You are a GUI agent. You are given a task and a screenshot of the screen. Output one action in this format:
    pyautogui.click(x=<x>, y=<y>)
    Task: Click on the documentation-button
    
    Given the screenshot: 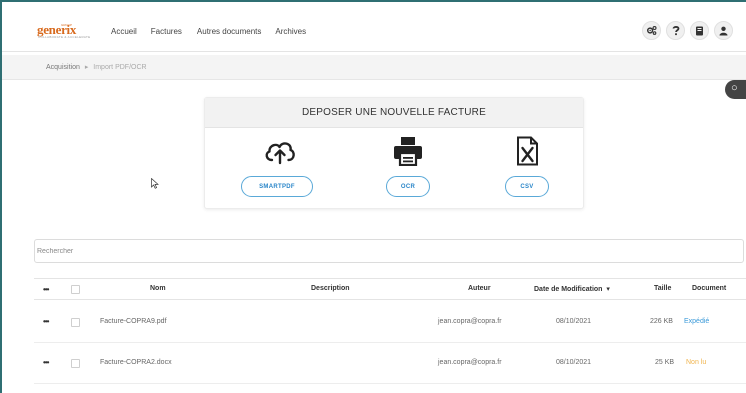 What is the action you would take?
    pyautogui.click(x=699, y=30)
    